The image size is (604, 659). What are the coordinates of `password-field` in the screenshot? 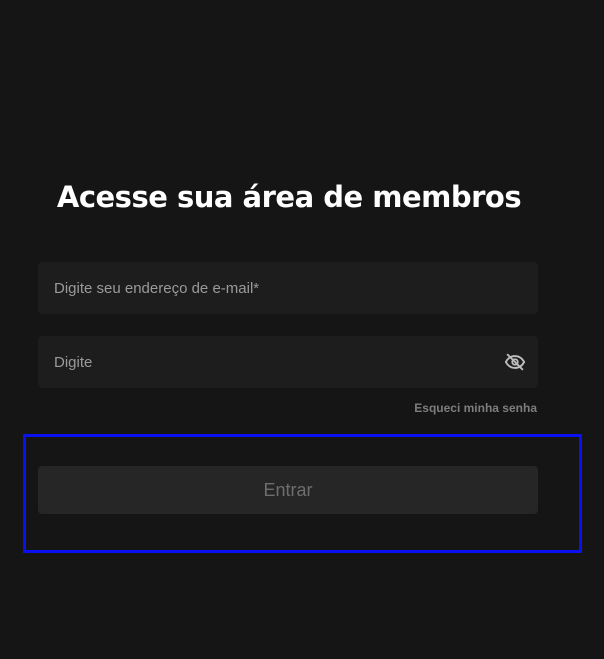 It's located at (288, 362).